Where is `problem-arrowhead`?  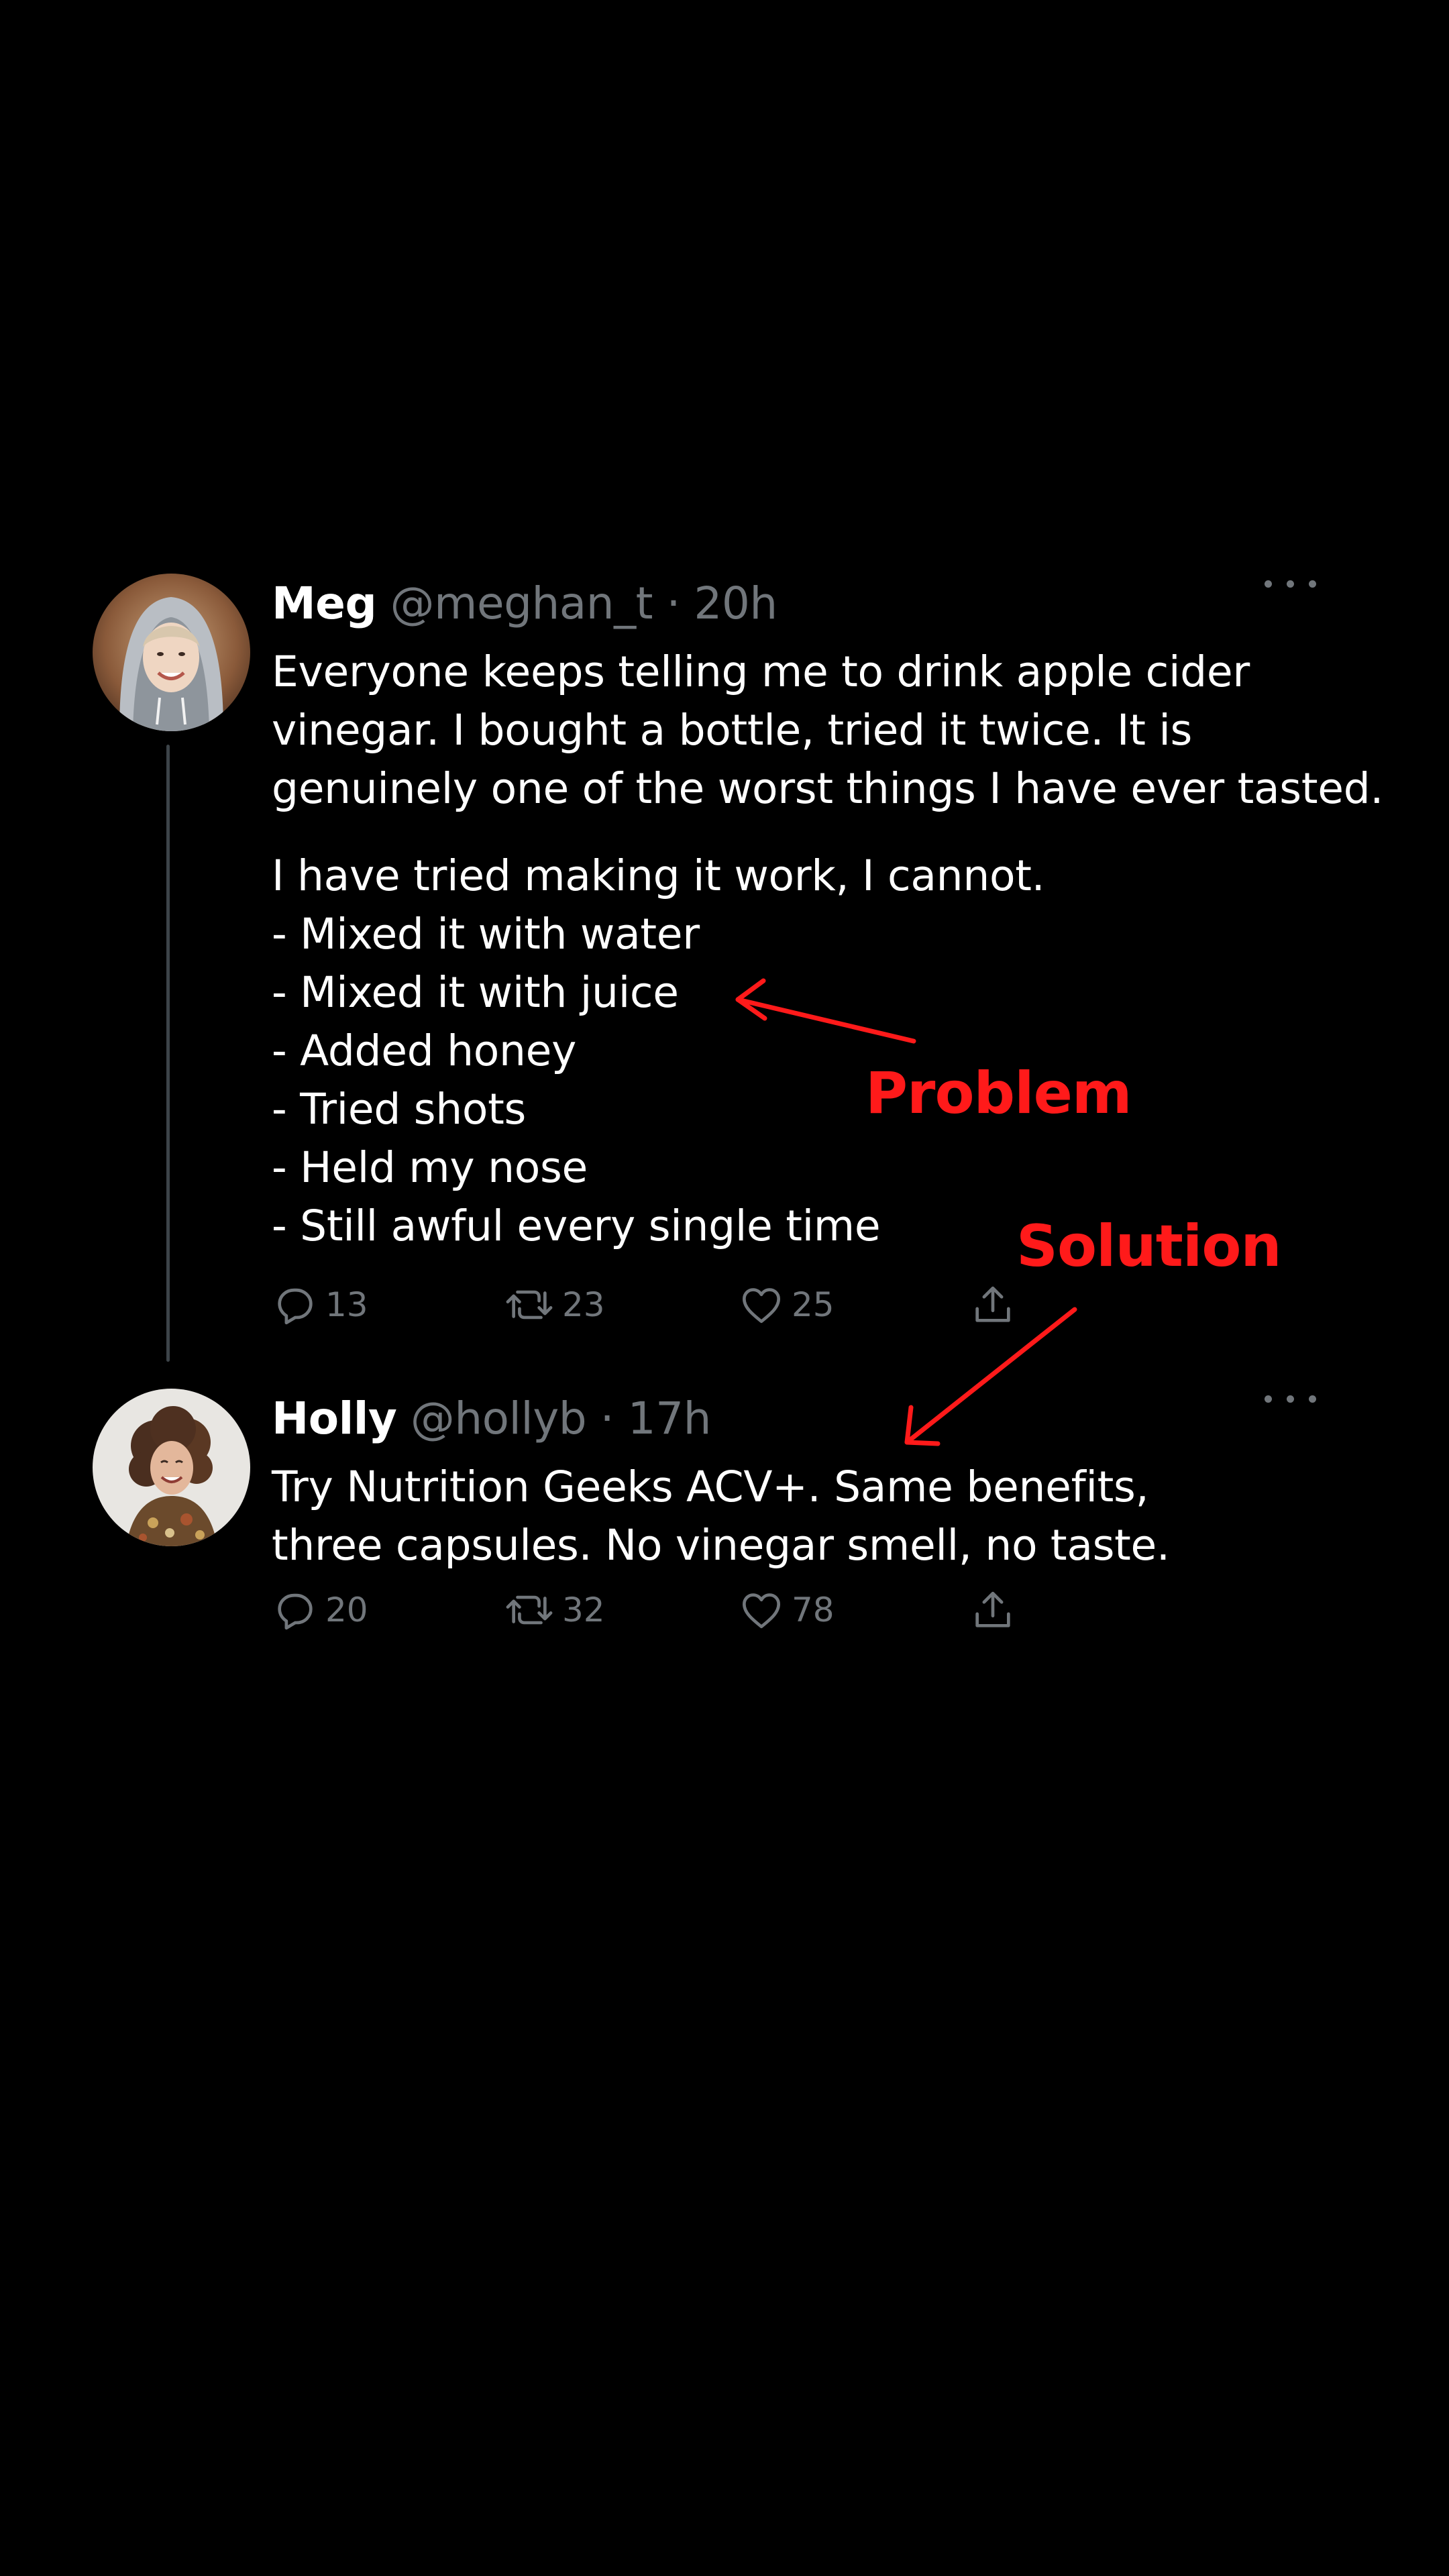 problem-arrowhead is located at coordinates (751, 999).